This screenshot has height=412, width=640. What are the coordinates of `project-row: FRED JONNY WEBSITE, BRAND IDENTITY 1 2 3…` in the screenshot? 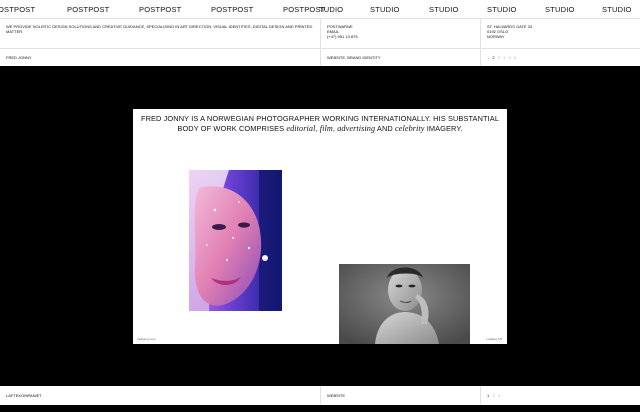 It's located at (320, 57).